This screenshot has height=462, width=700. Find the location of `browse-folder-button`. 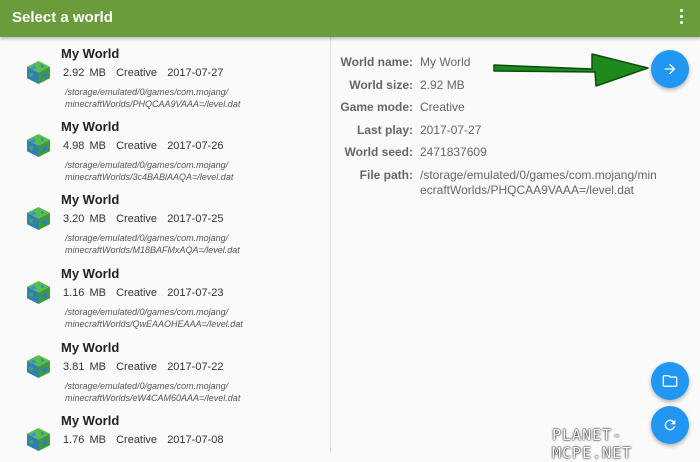

browse-folder-button is located at coordinates (670, 381).